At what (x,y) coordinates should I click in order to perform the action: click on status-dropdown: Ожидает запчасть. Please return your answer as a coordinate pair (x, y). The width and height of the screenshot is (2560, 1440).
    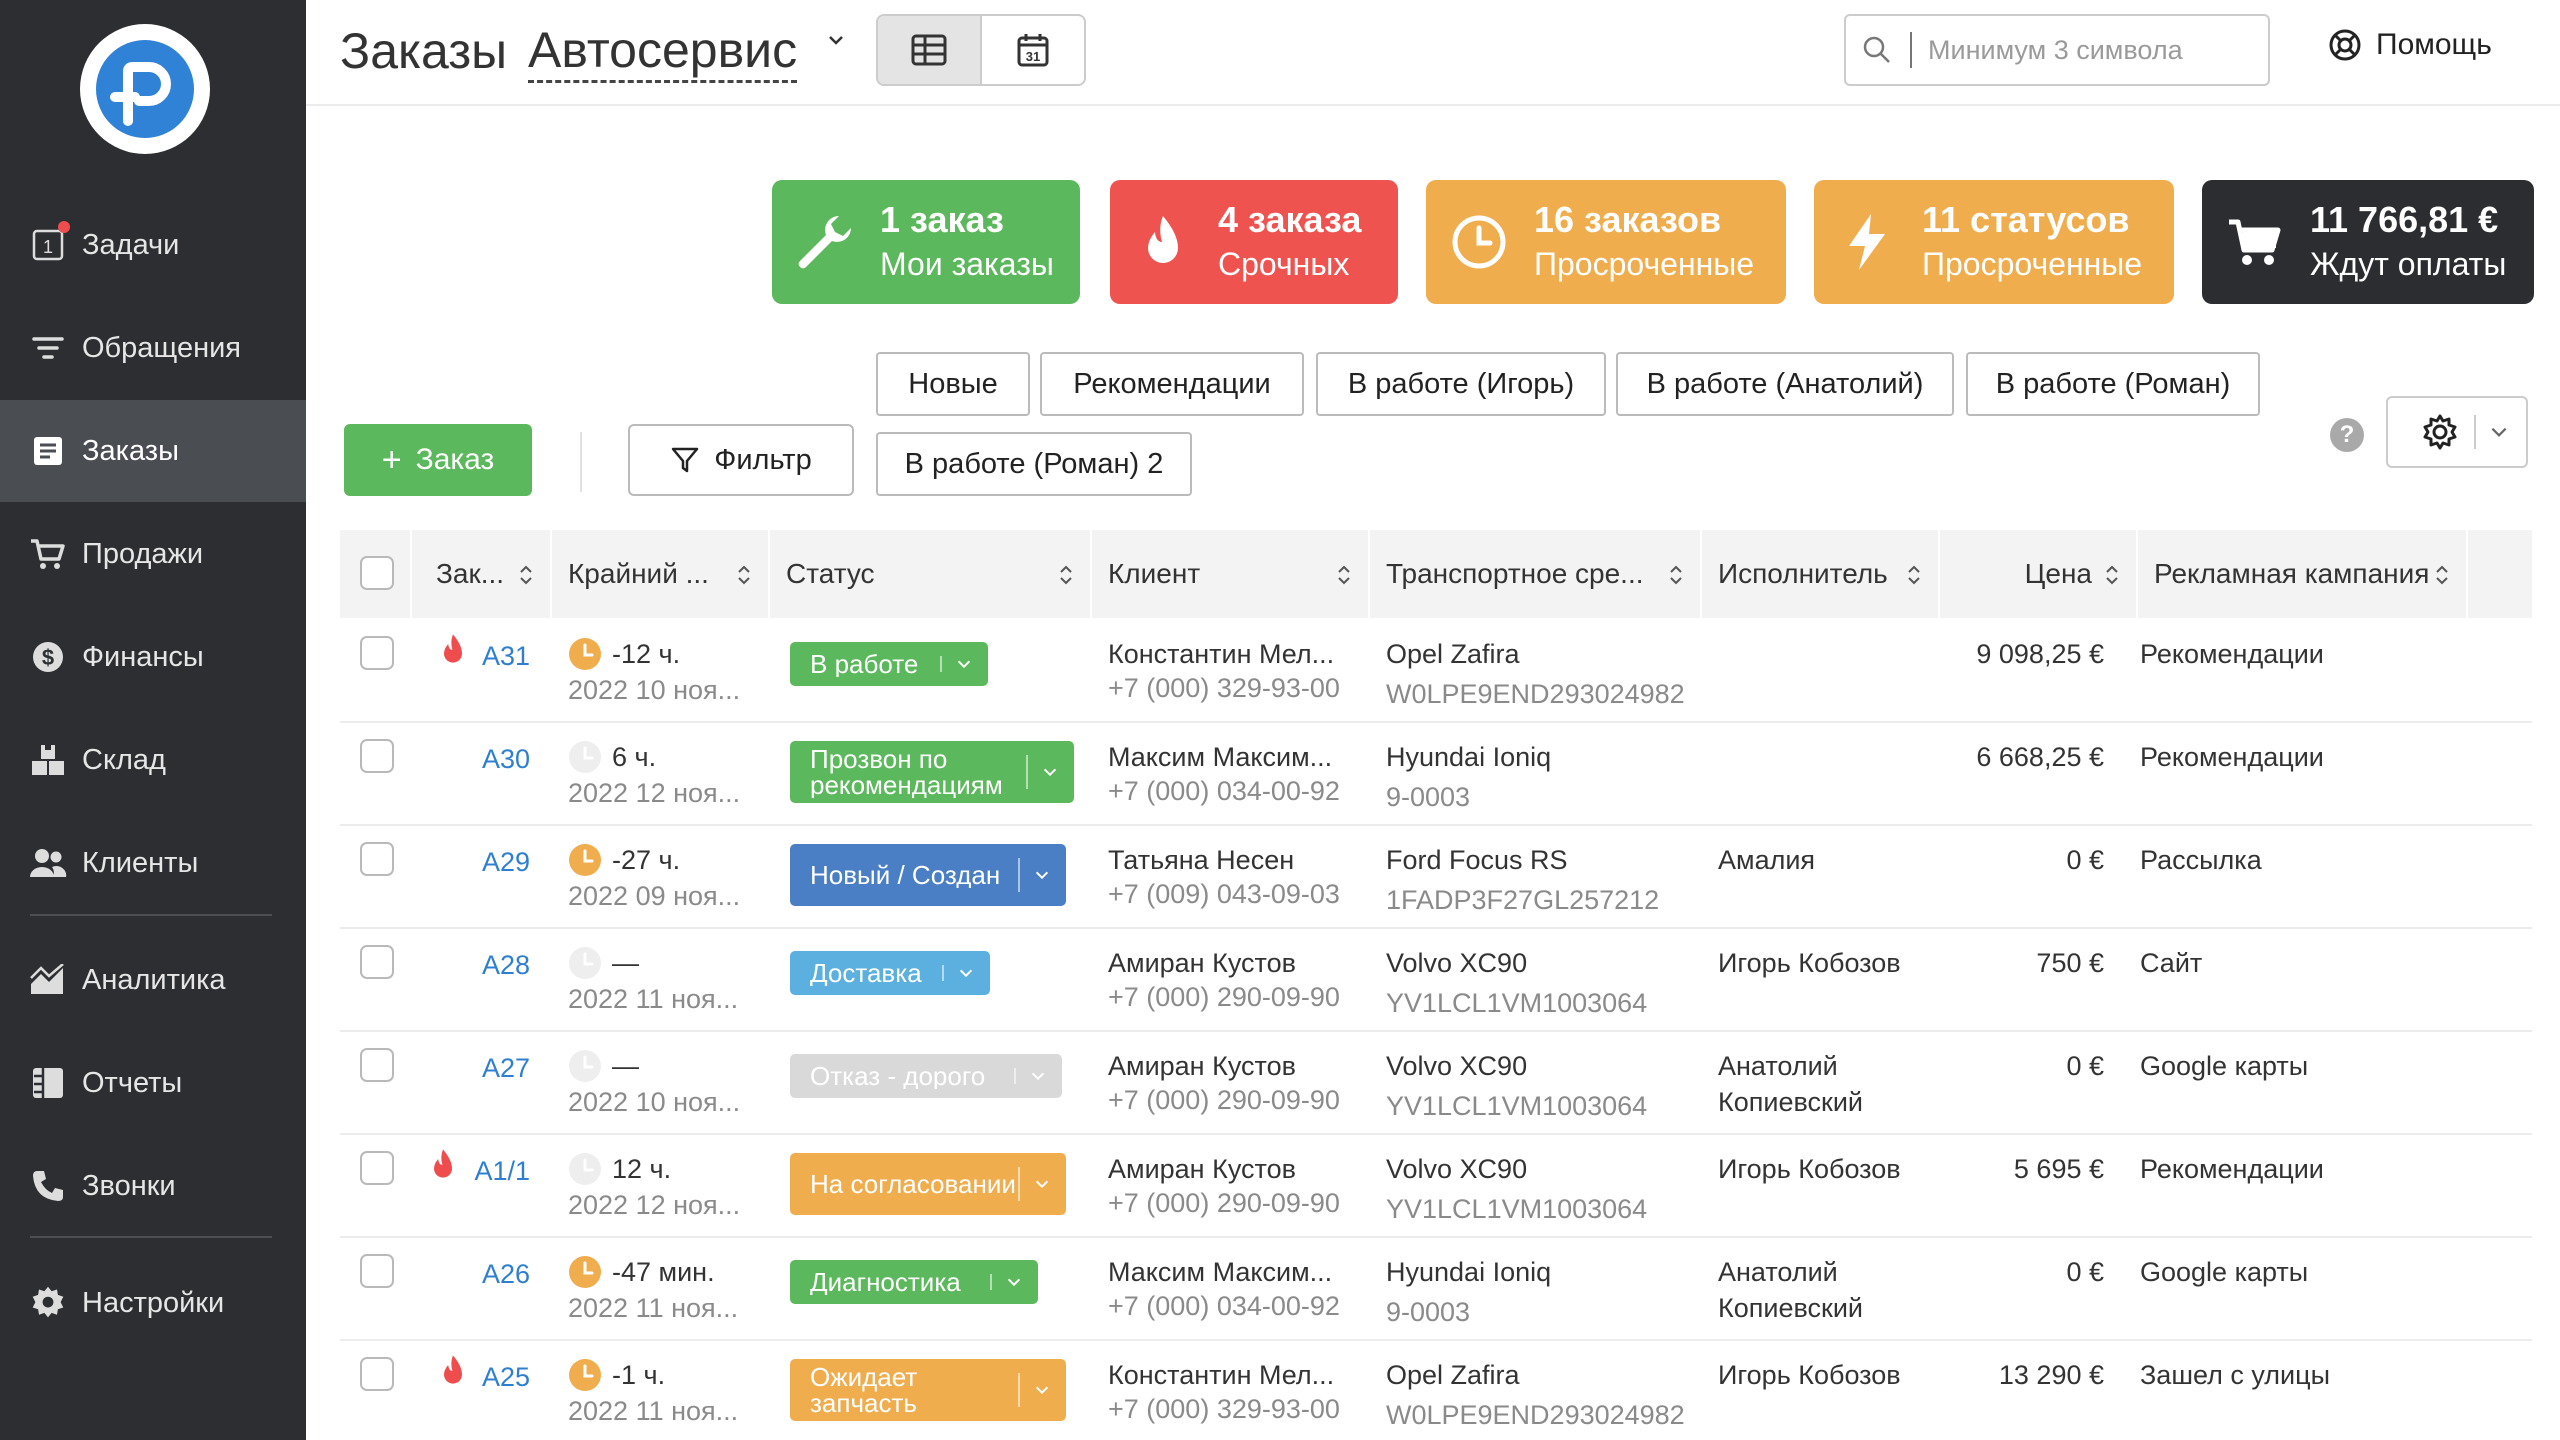
    Looking at the image, I should click on (928, 1390).